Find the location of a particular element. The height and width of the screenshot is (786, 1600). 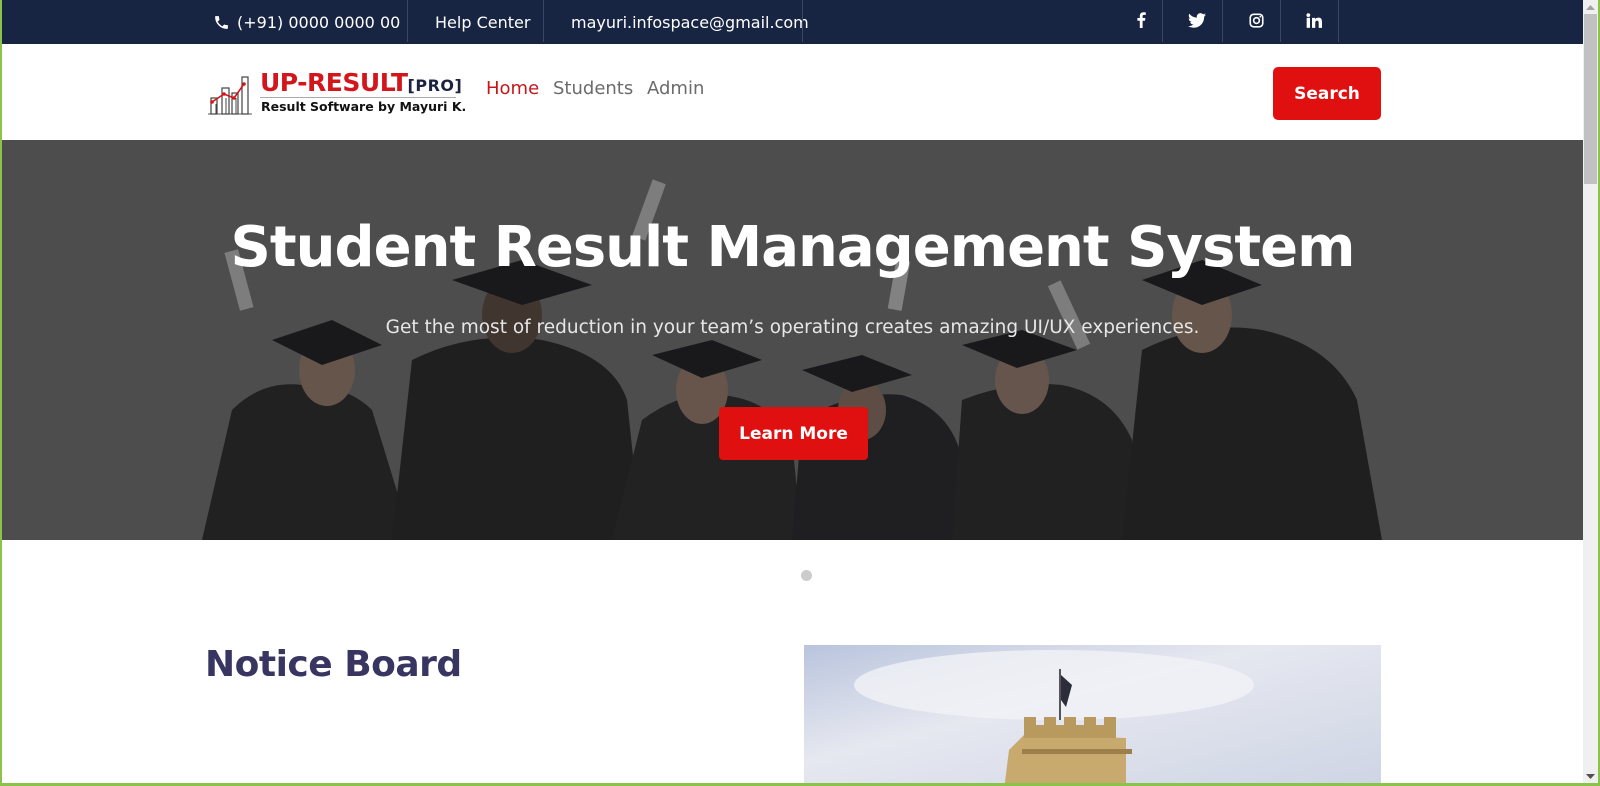

help-center-label: Help Center is located at coordinates (483, 22).